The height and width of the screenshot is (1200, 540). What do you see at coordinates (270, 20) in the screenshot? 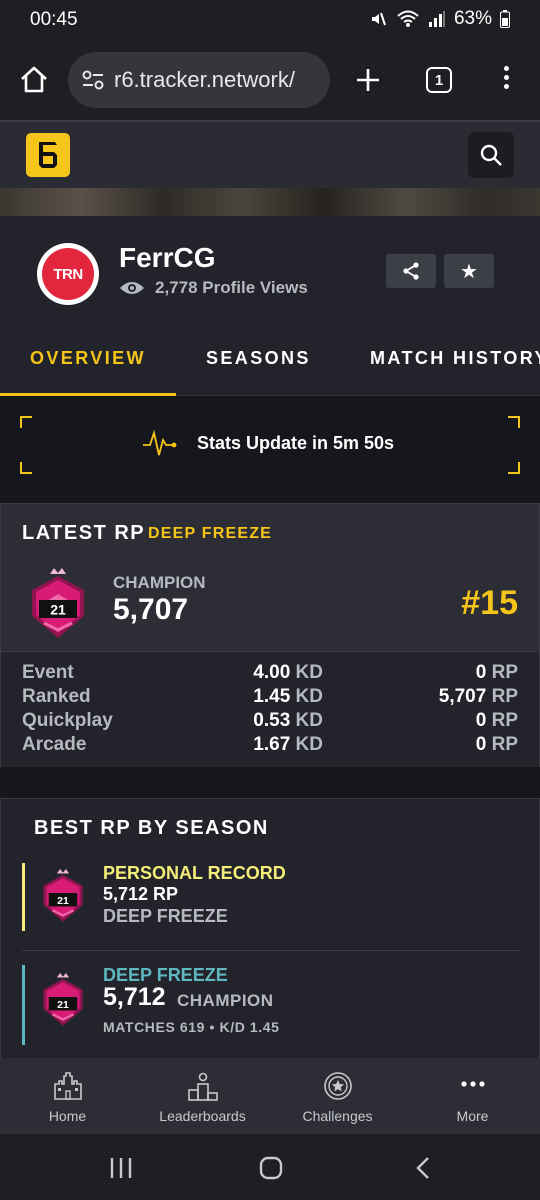
I see `status-bar: 00:45 63%` at bounding box center [270, 20].